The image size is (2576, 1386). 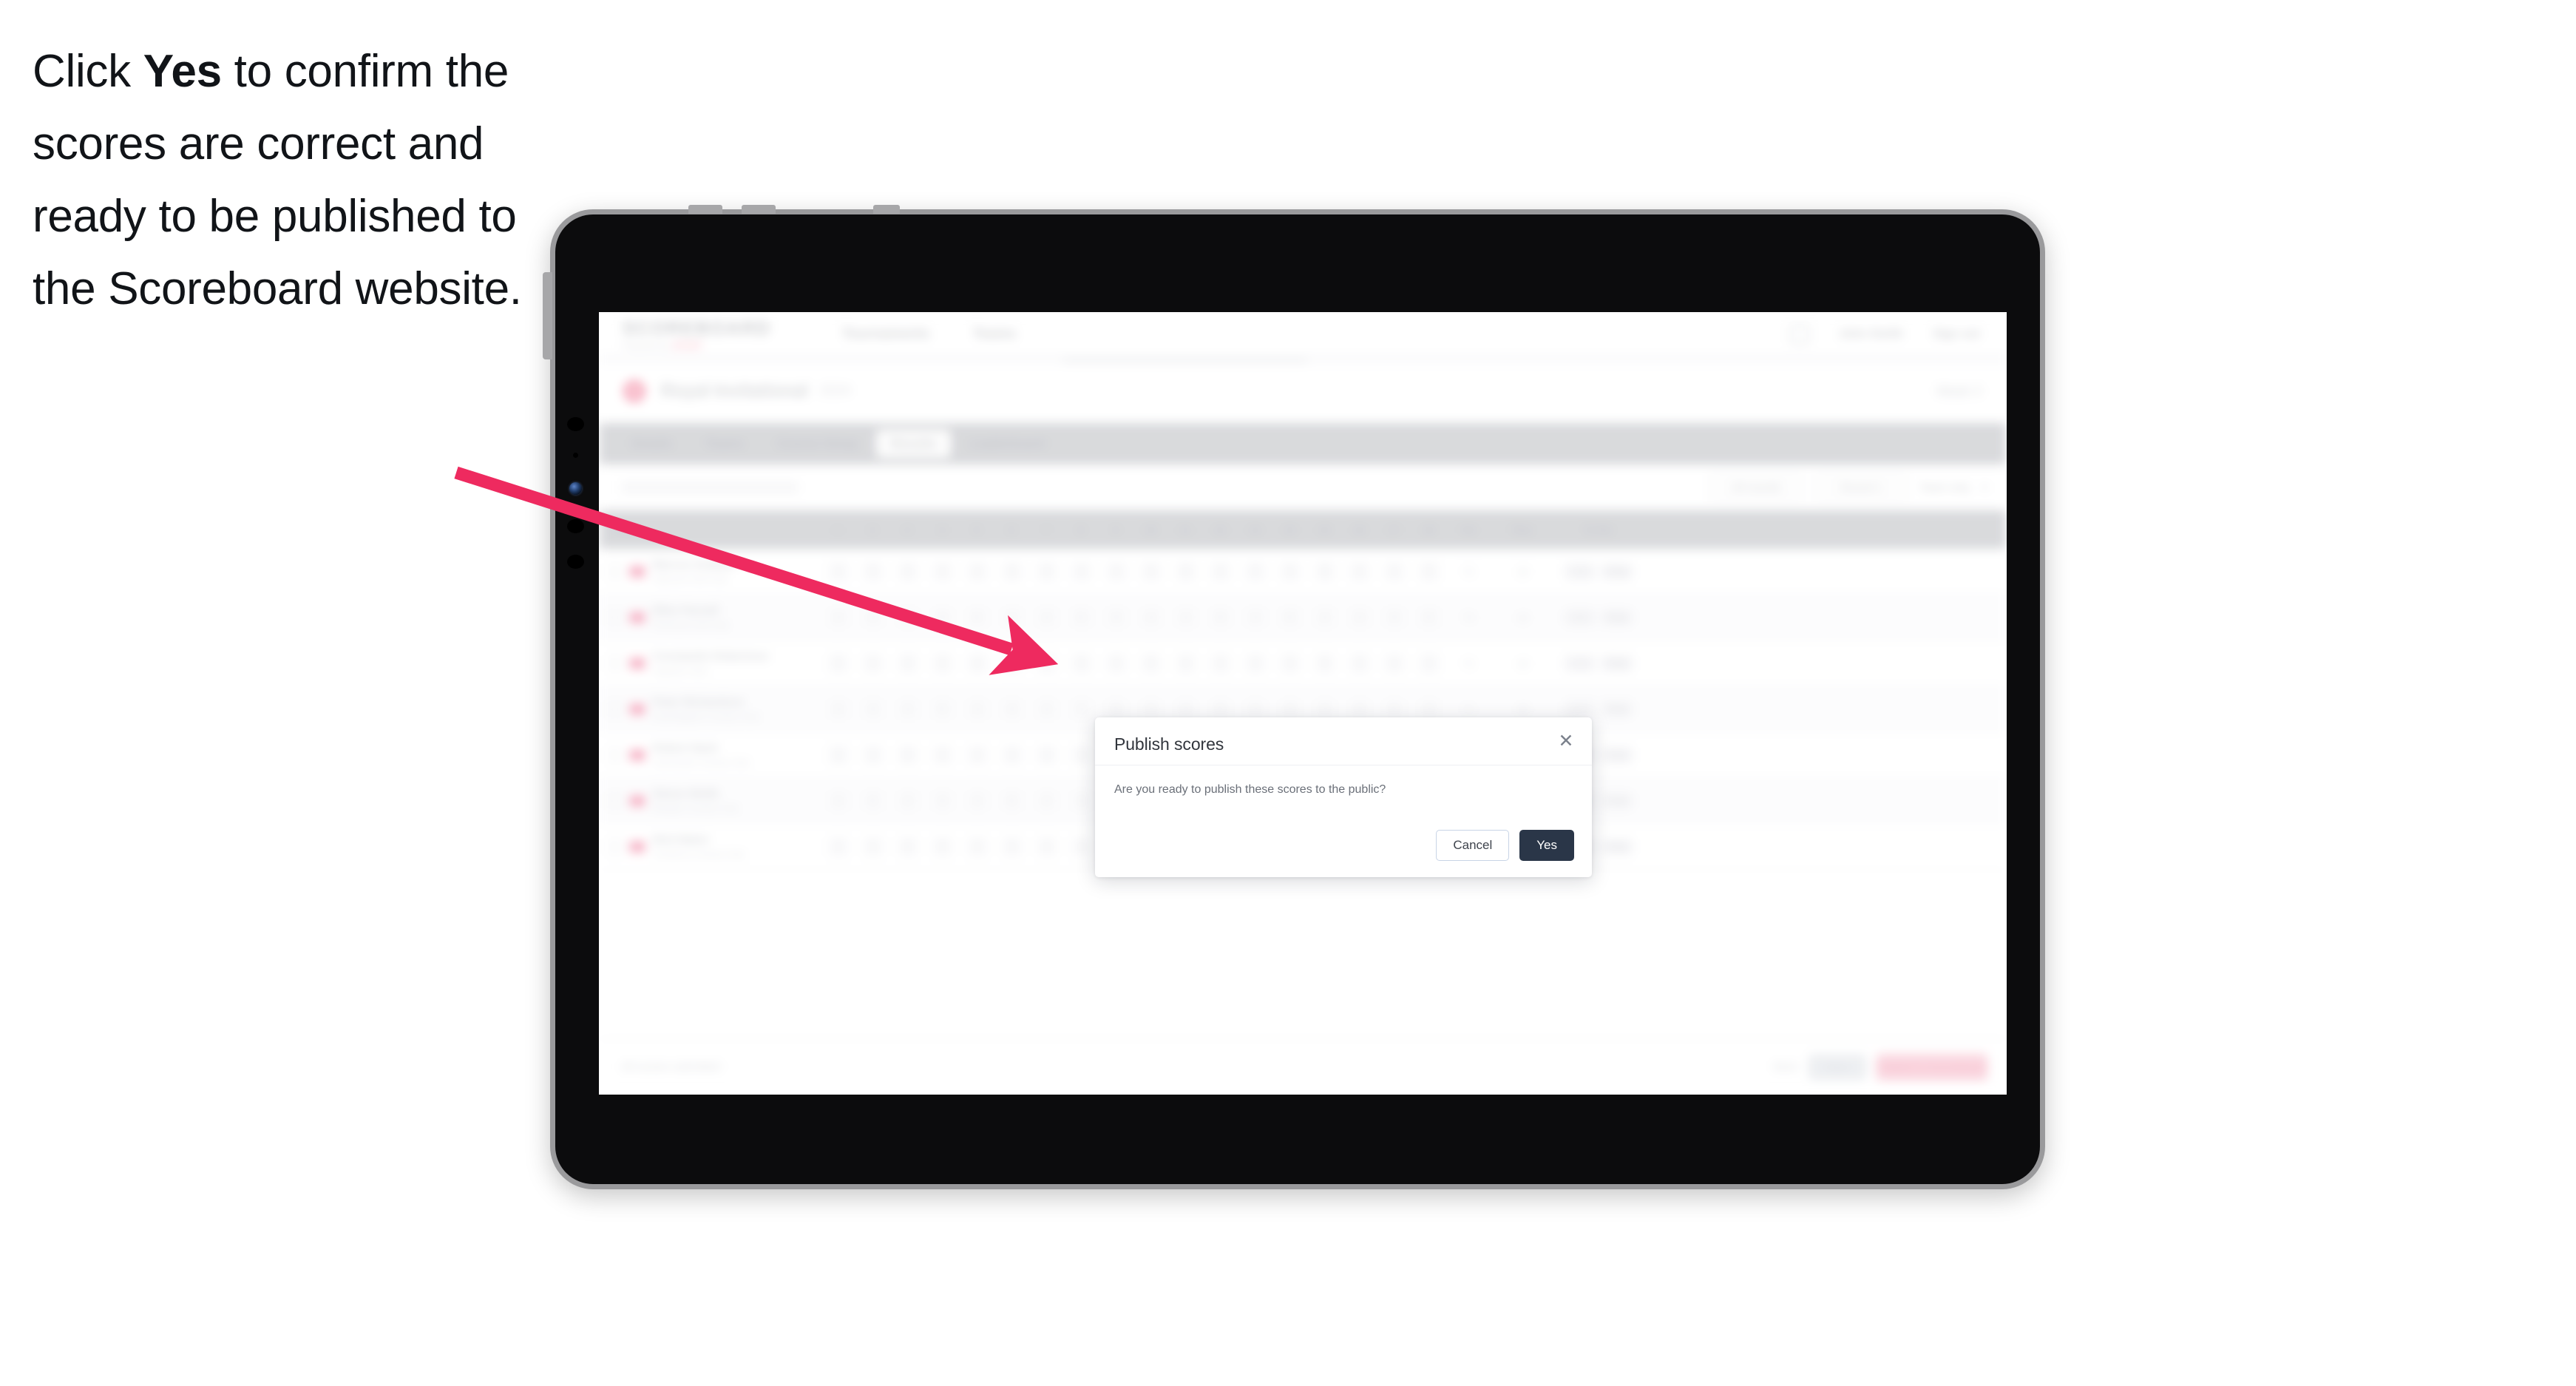 I want to click on tab-leaderboard: Leaderboard, so click(x=1007, y=444).